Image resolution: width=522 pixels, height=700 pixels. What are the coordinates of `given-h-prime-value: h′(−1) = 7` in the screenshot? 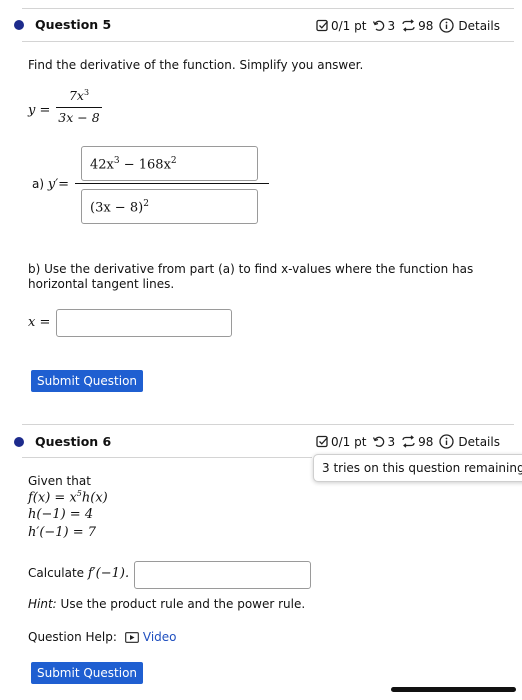 It's located at (62, 532).